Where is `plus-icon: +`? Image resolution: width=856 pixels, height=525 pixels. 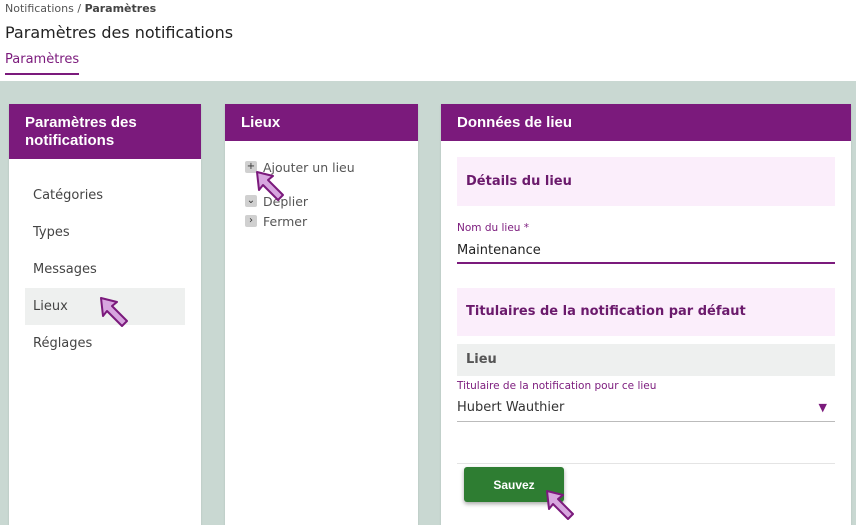 plus-icon: + is located at coordinates (251, 167).